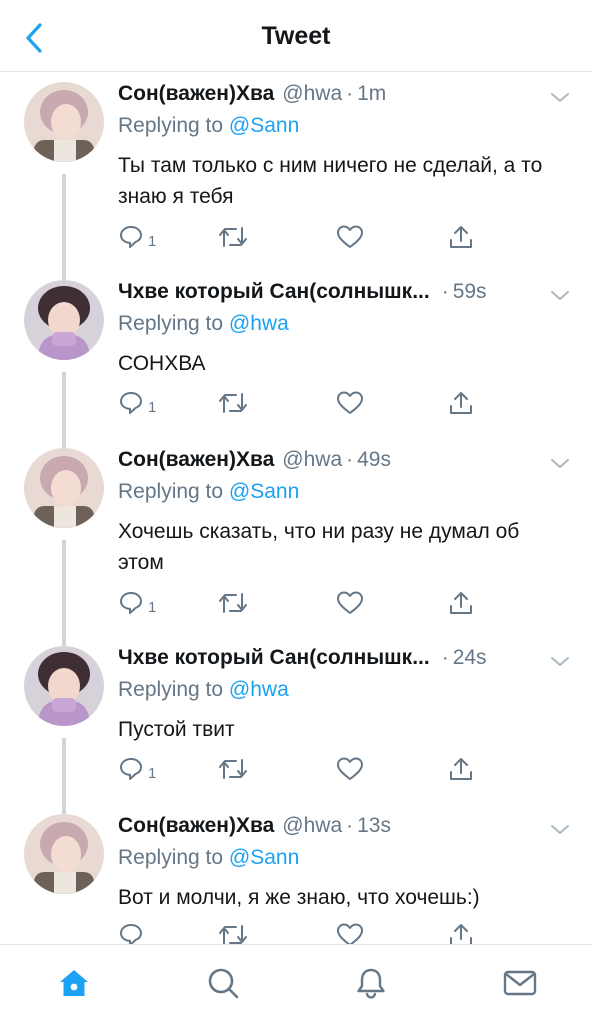 The height and width of the screenshot is (1024, 592). What do you see at coordinates (520, 983) in the screenshot?
I see `tab-messages` at bounding box center [520, 983].